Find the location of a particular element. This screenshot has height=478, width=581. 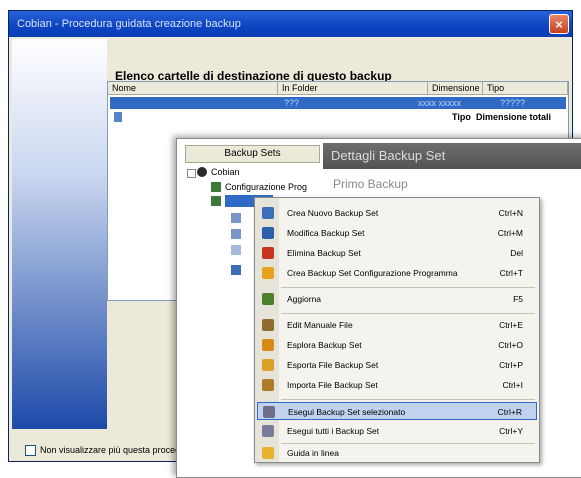

config-icon is located at coordinates (268, 273).